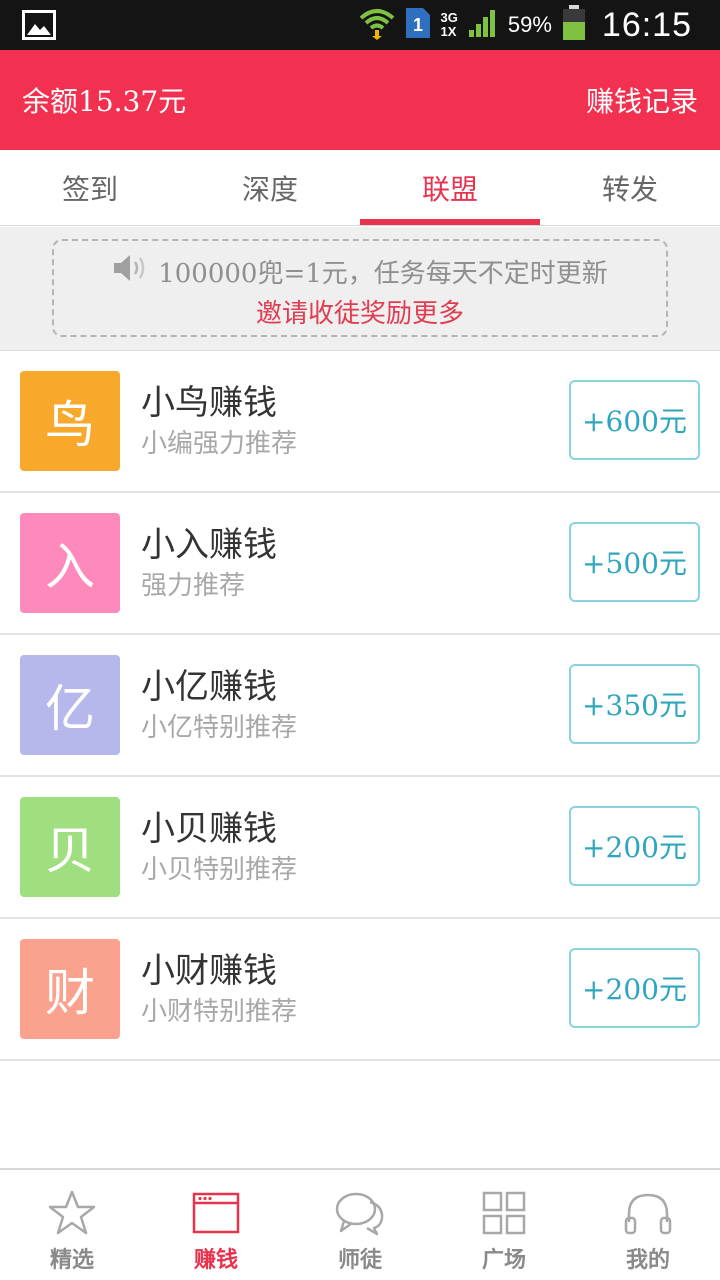  What do you see at coordinates (377, 25) in the screenshot?
I see `wifi-icon` at bounding box center [377, 25].